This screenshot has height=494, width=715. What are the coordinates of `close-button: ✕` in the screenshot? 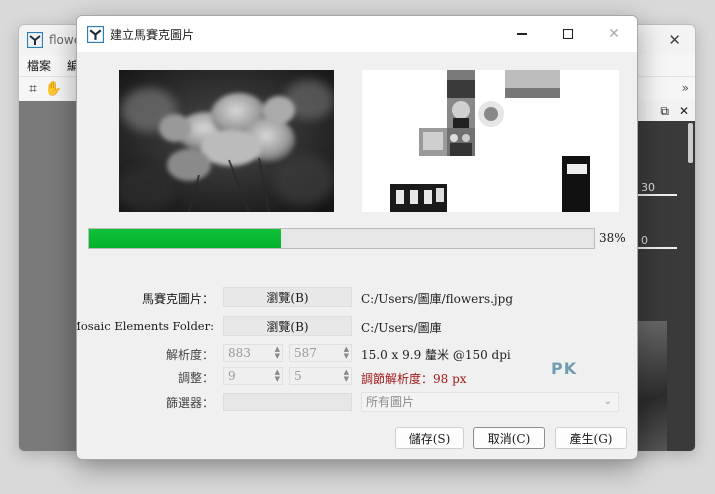 It's located at (614, 34).